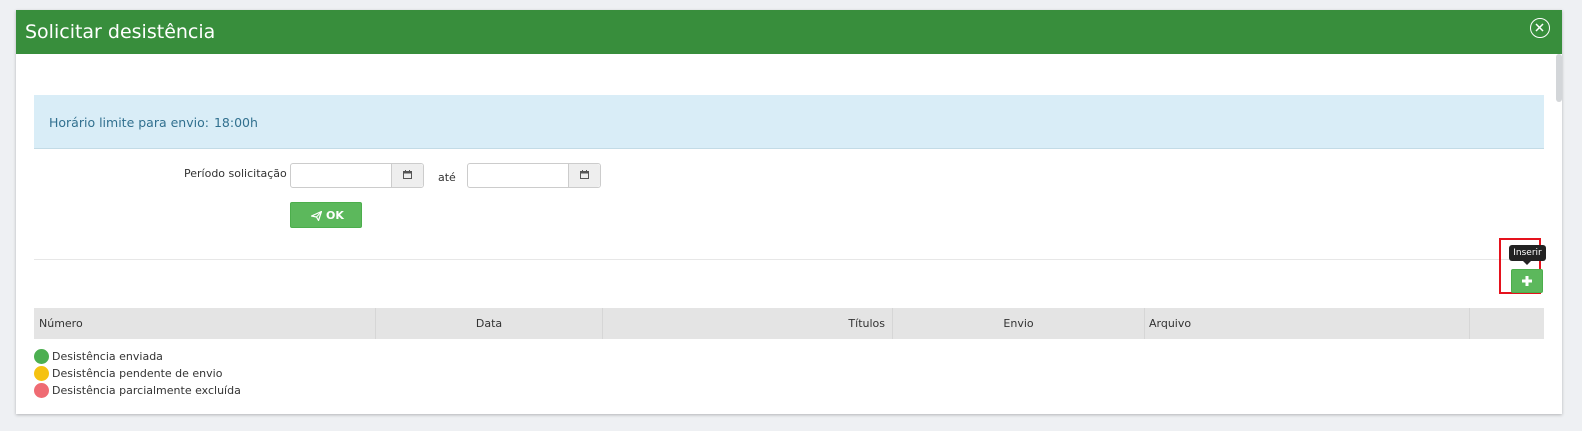 The width and height of the screenshot is (1582, 431). I want to click on close-x-glyph, so click(1539, 27).